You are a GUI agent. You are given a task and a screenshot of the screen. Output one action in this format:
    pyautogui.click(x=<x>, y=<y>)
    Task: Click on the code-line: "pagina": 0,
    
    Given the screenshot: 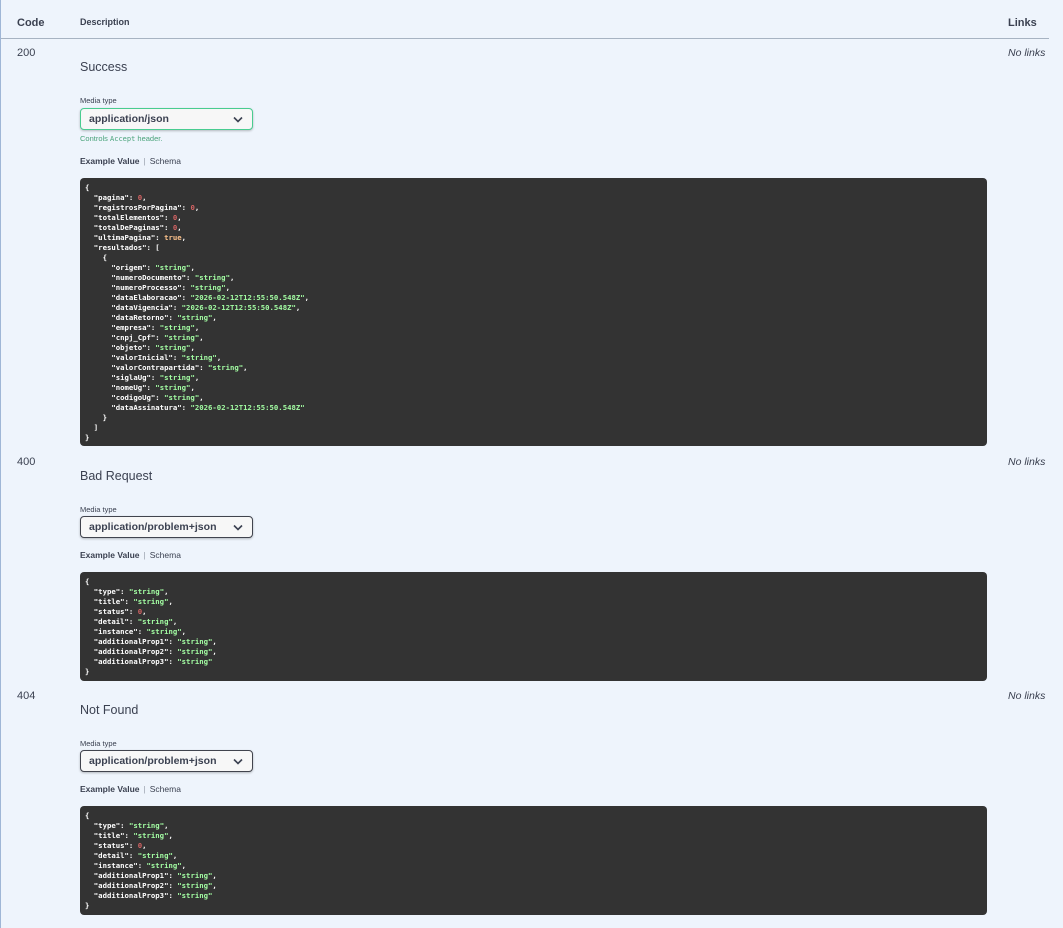 What is the action you would take?
    pyautogui.click(x=116, y=197)
    